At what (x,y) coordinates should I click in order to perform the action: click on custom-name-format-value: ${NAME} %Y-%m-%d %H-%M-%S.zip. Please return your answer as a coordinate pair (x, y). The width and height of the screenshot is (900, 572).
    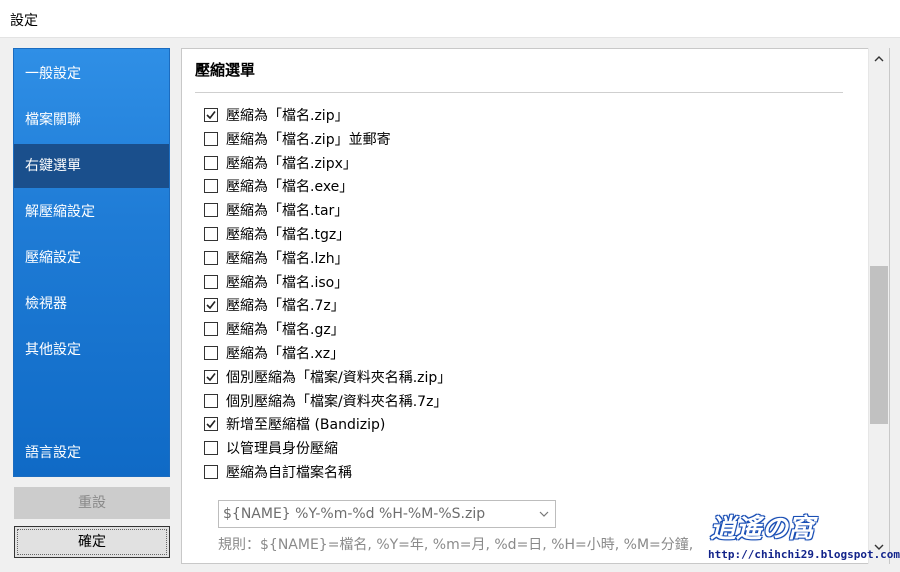
    Looking at the image, I should click on (354, 514).